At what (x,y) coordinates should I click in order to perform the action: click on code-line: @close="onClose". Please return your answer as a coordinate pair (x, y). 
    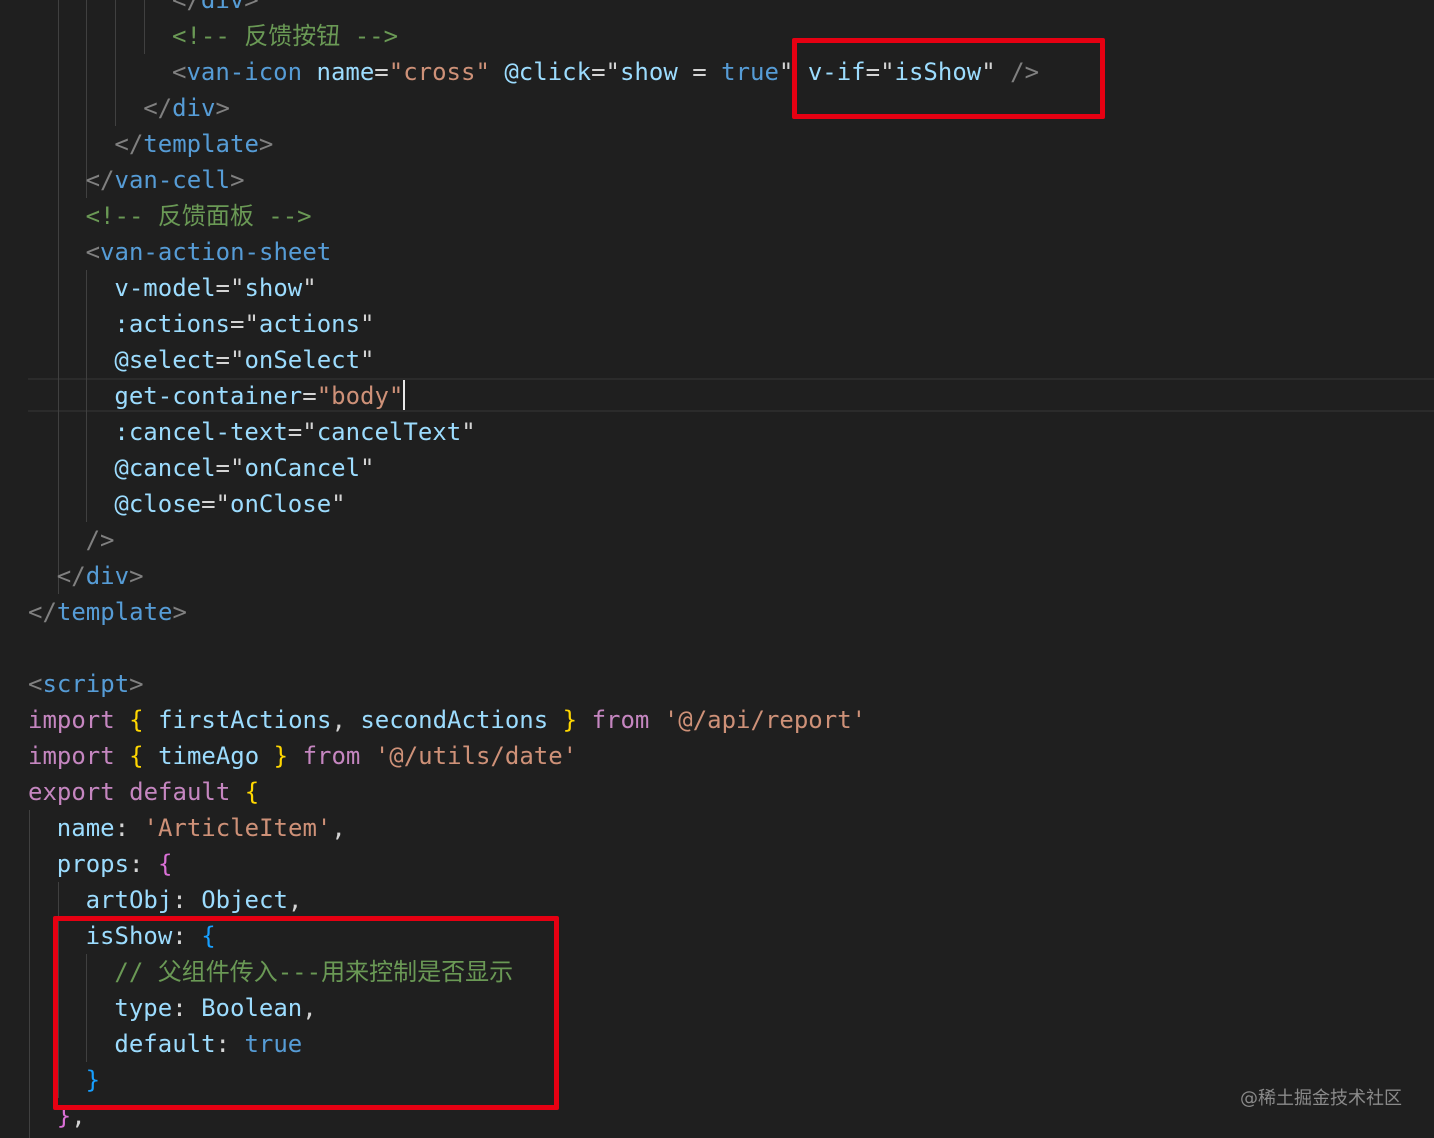
    Looking at the image, I should click on (229, 504).